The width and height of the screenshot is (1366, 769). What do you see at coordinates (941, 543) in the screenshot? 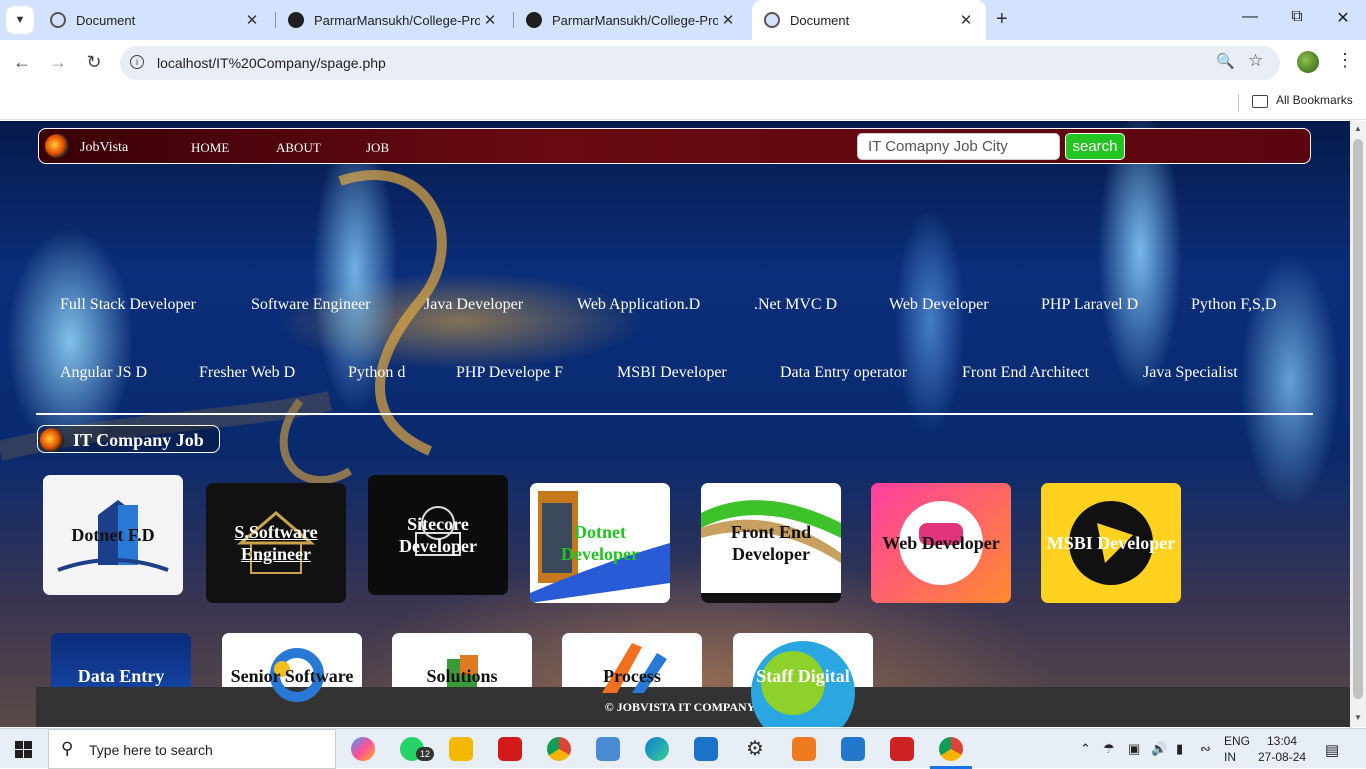
I see `job-card: Web Developer` at bounding box center [941, 543].